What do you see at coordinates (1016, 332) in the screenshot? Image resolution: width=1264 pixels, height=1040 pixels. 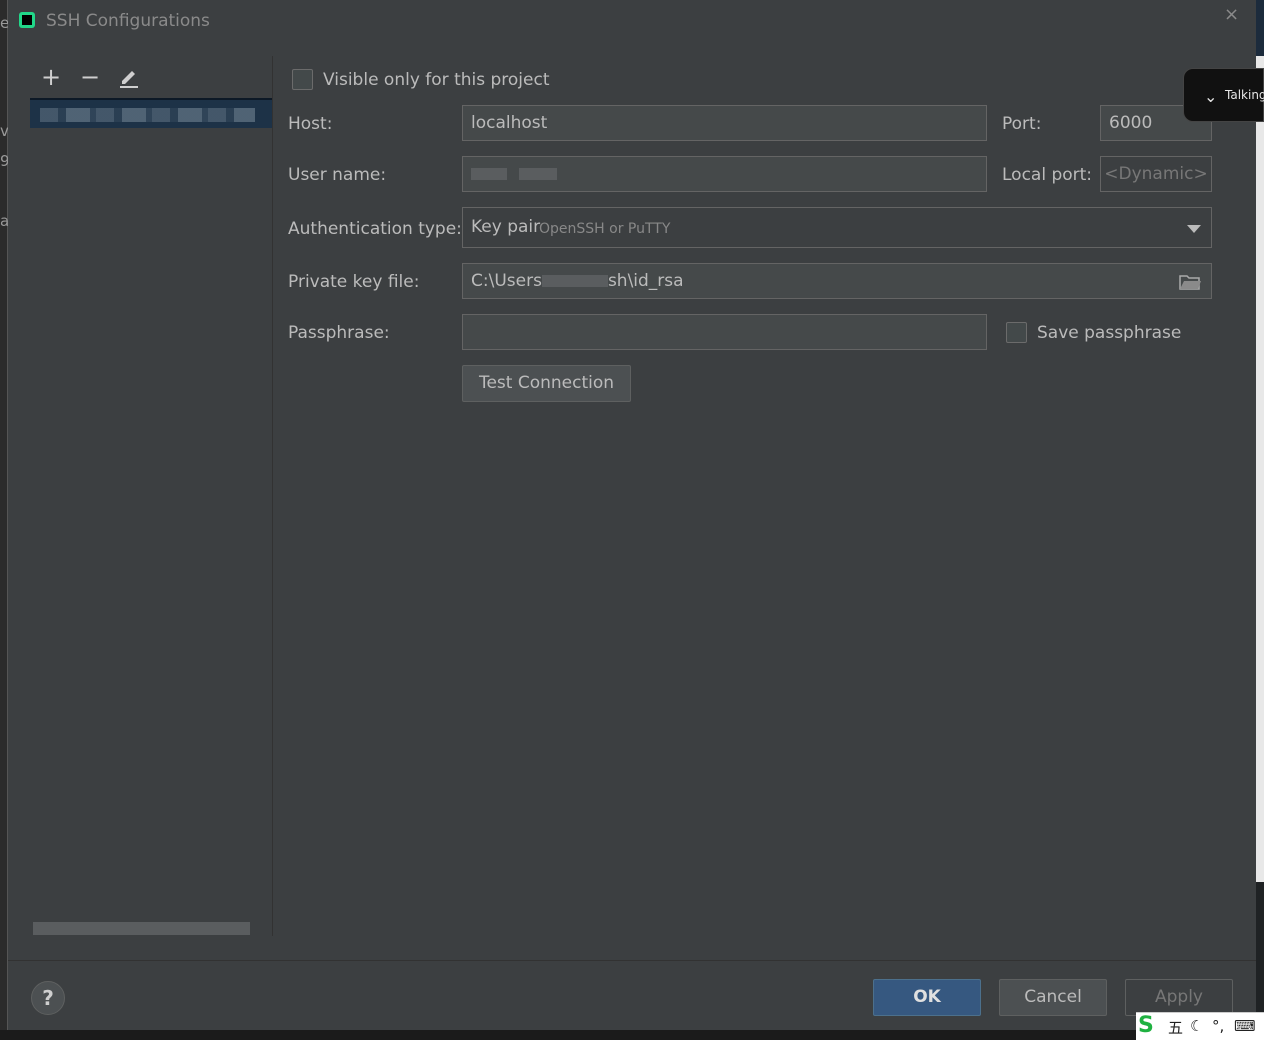 I see `save-passphrase-checkbox` at bounding box center [1016, 332].